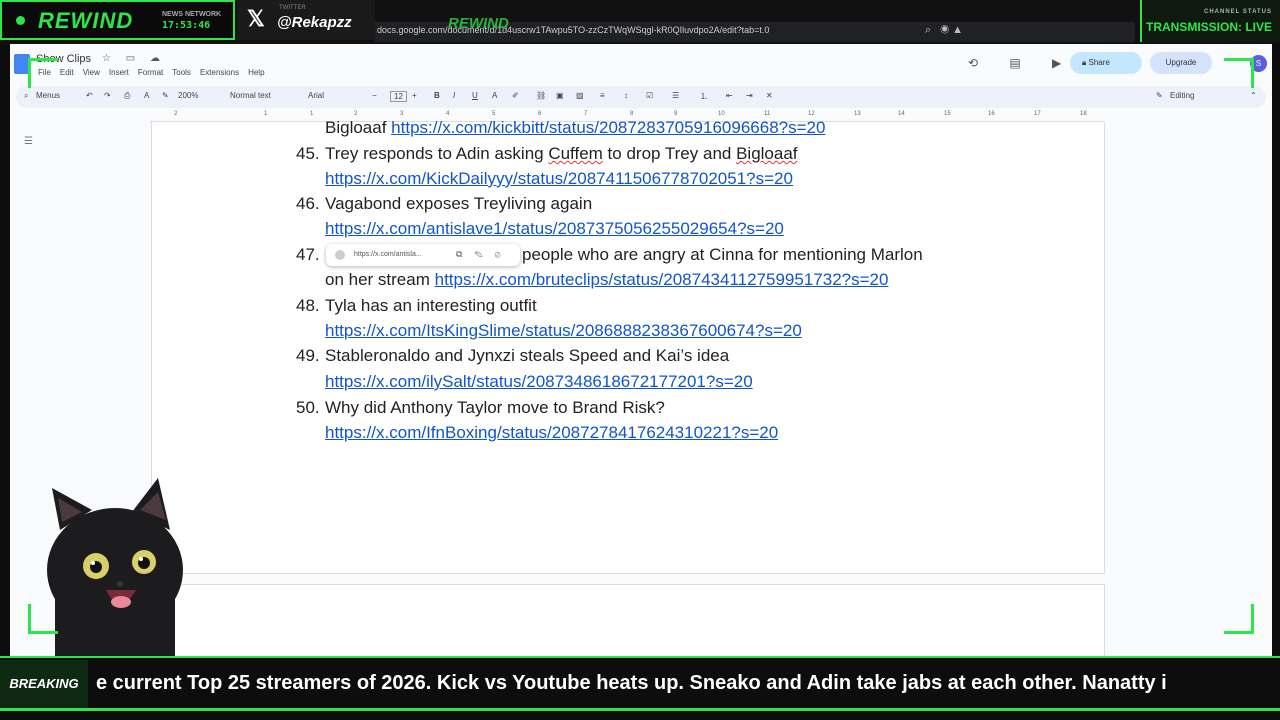  What do you see at coordinates (48, 95) in the screenshot?
I see `menus-label: Menus` at bounding box center [48, 95].